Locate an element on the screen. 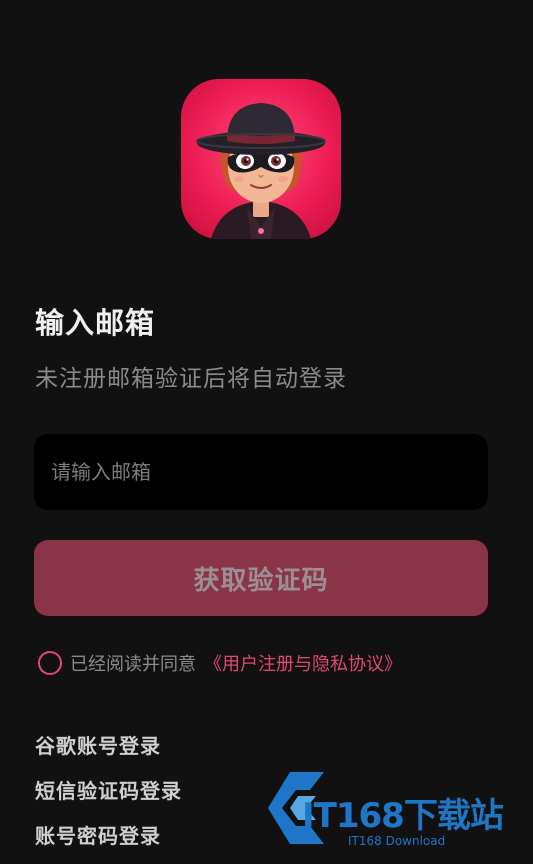 The image size is (533, 864). get-code-button: 获取验证码 is located at coordinates (261, 578).